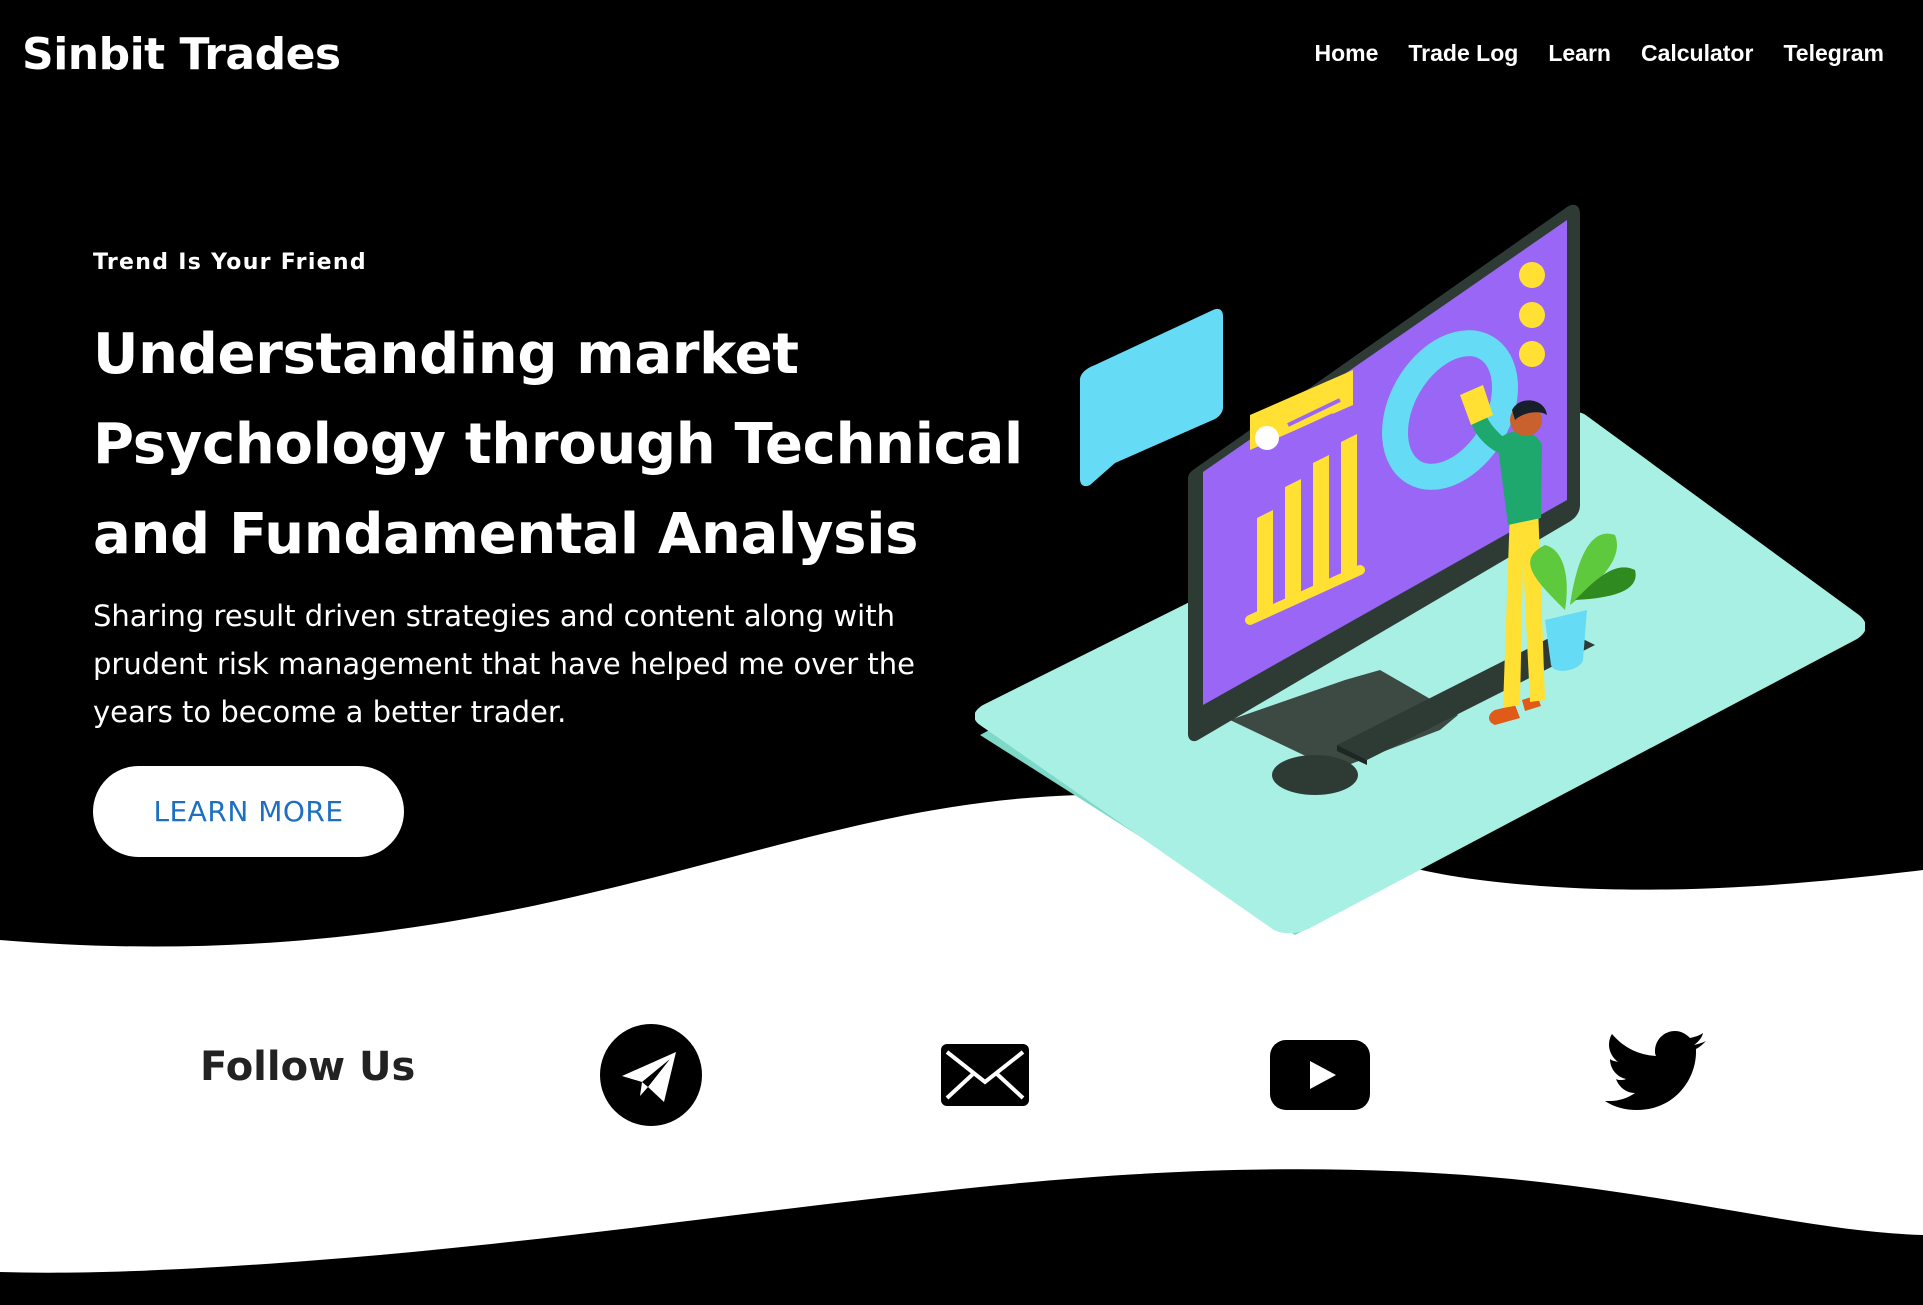 The width and height of the screenshot is (1923, 1305). I want to click on telegram-icon, so click(651, 1075).